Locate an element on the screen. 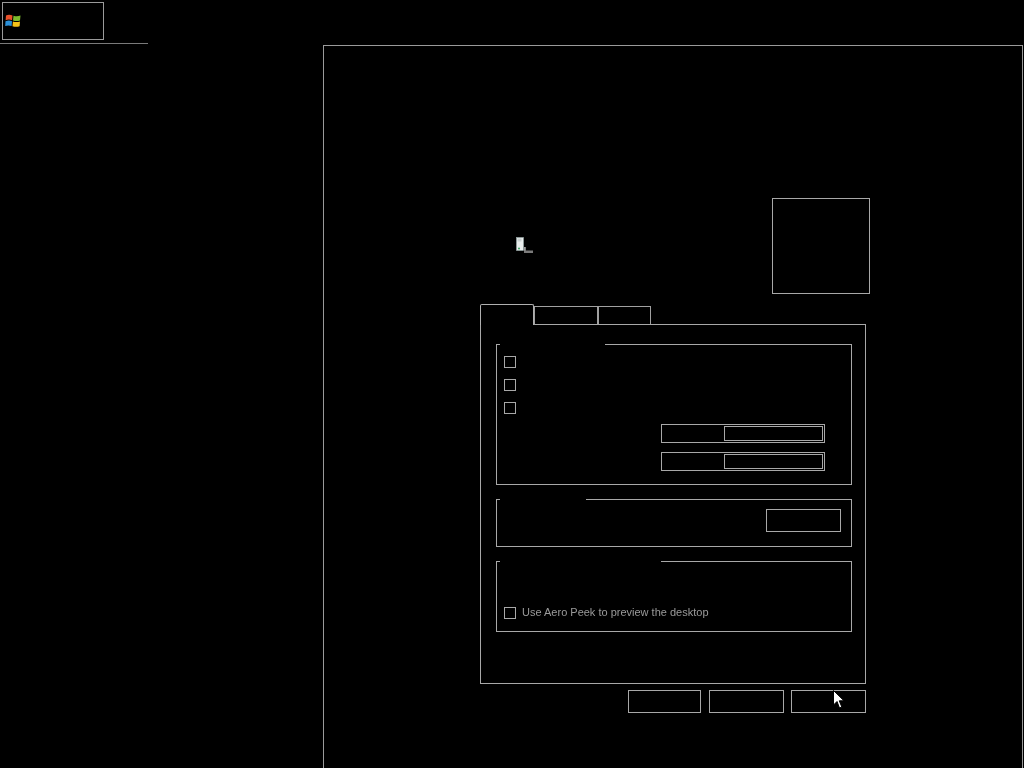 This screenshot has height=768, width=1024. pc-tower-icon is located at coordinates (524, 245).